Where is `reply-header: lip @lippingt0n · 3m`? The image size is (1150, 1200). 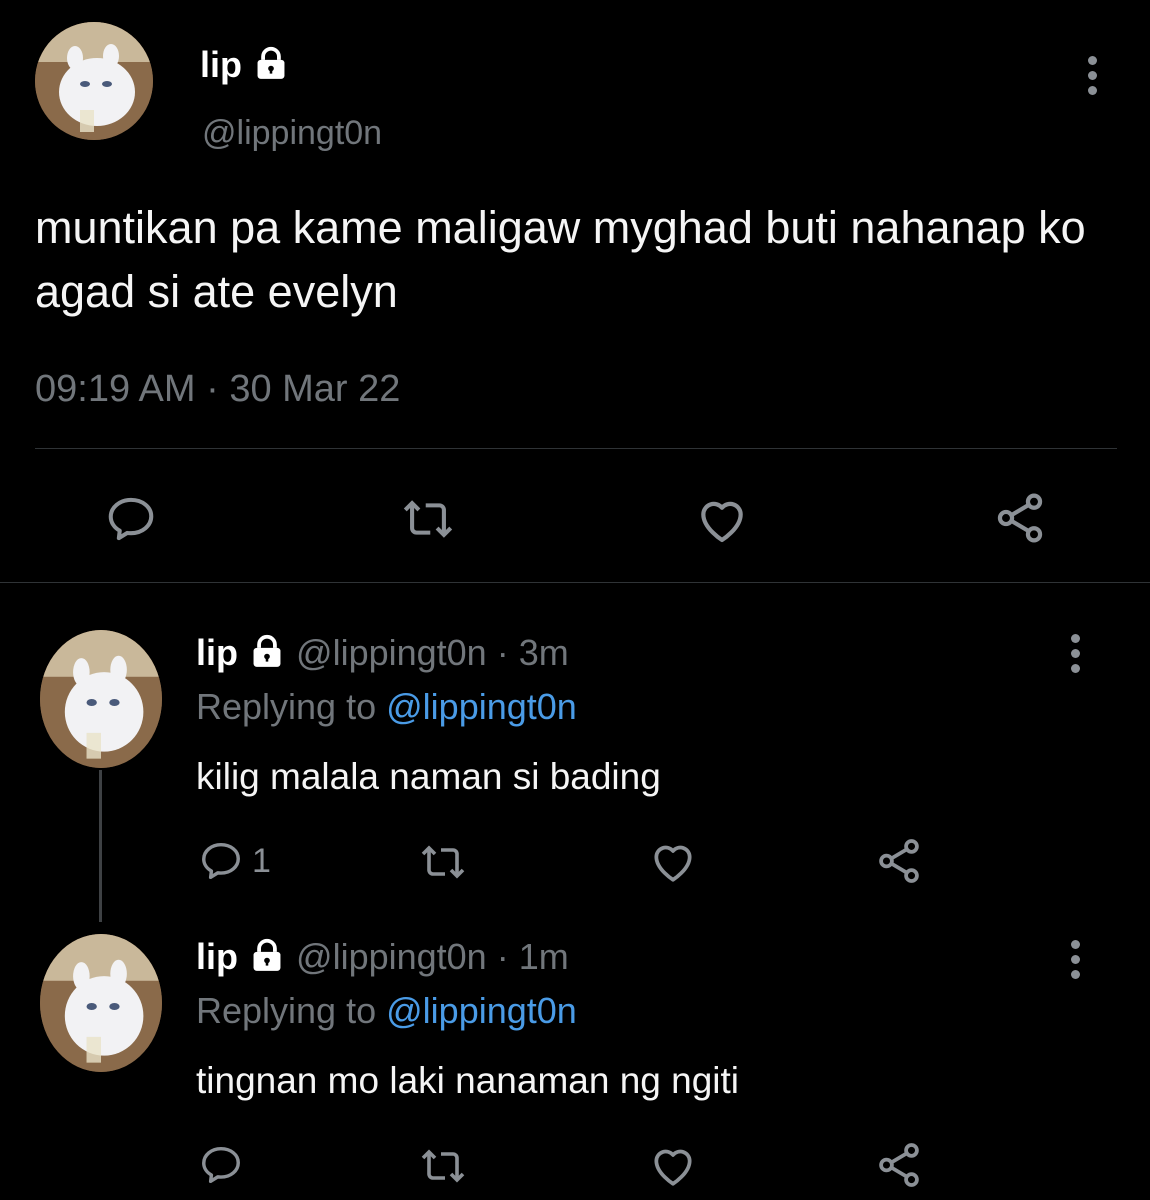
reply-header: lip @lippingt0n · 3m is located at coordinates (382, 655).